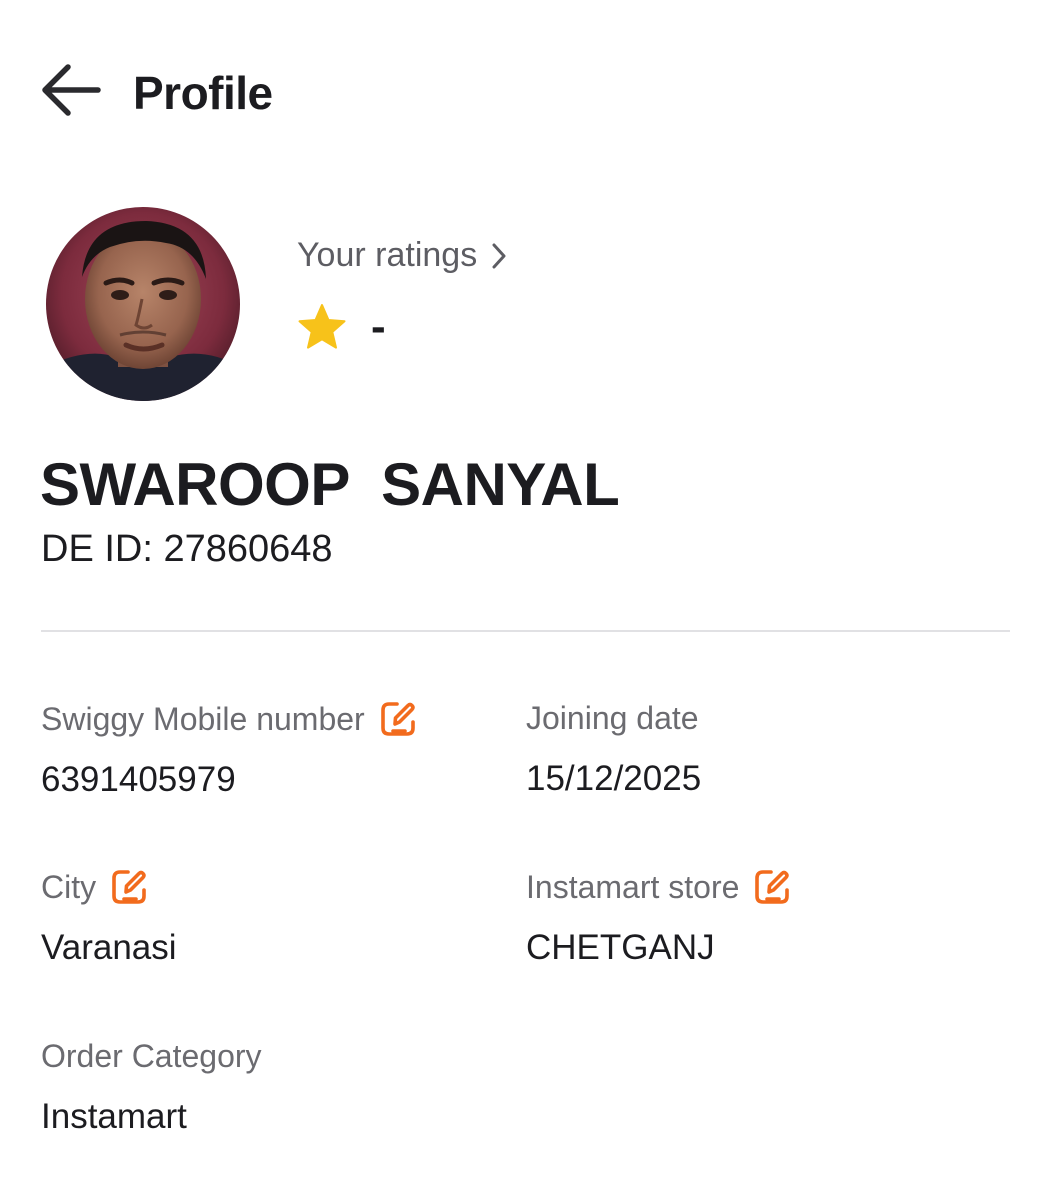 This screenshot has width=1051, height=1200. I want to click on de-id: DE ID: 27860648, so click(187, 549).